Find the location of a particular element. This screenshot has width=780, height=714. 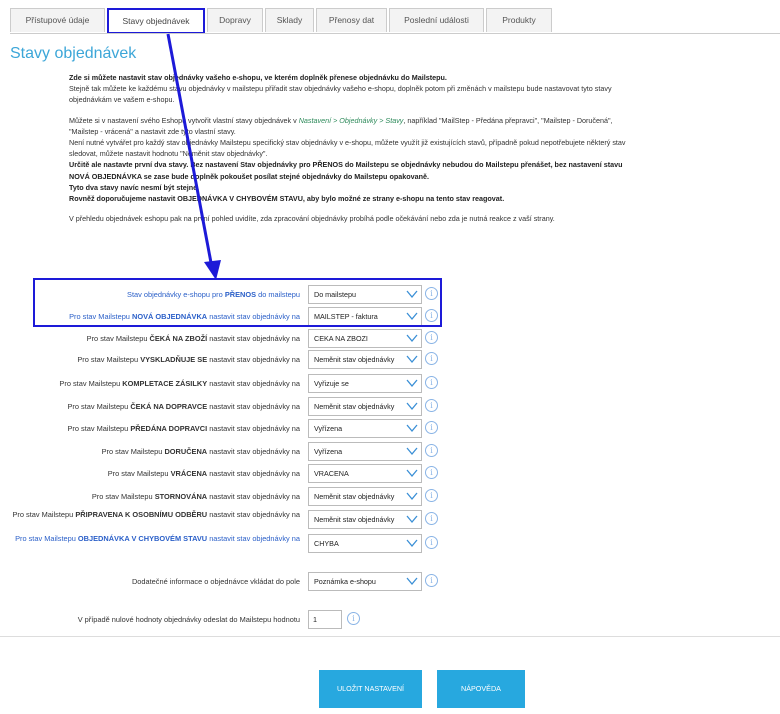

highlight-box is located at coordinates (237, 302).